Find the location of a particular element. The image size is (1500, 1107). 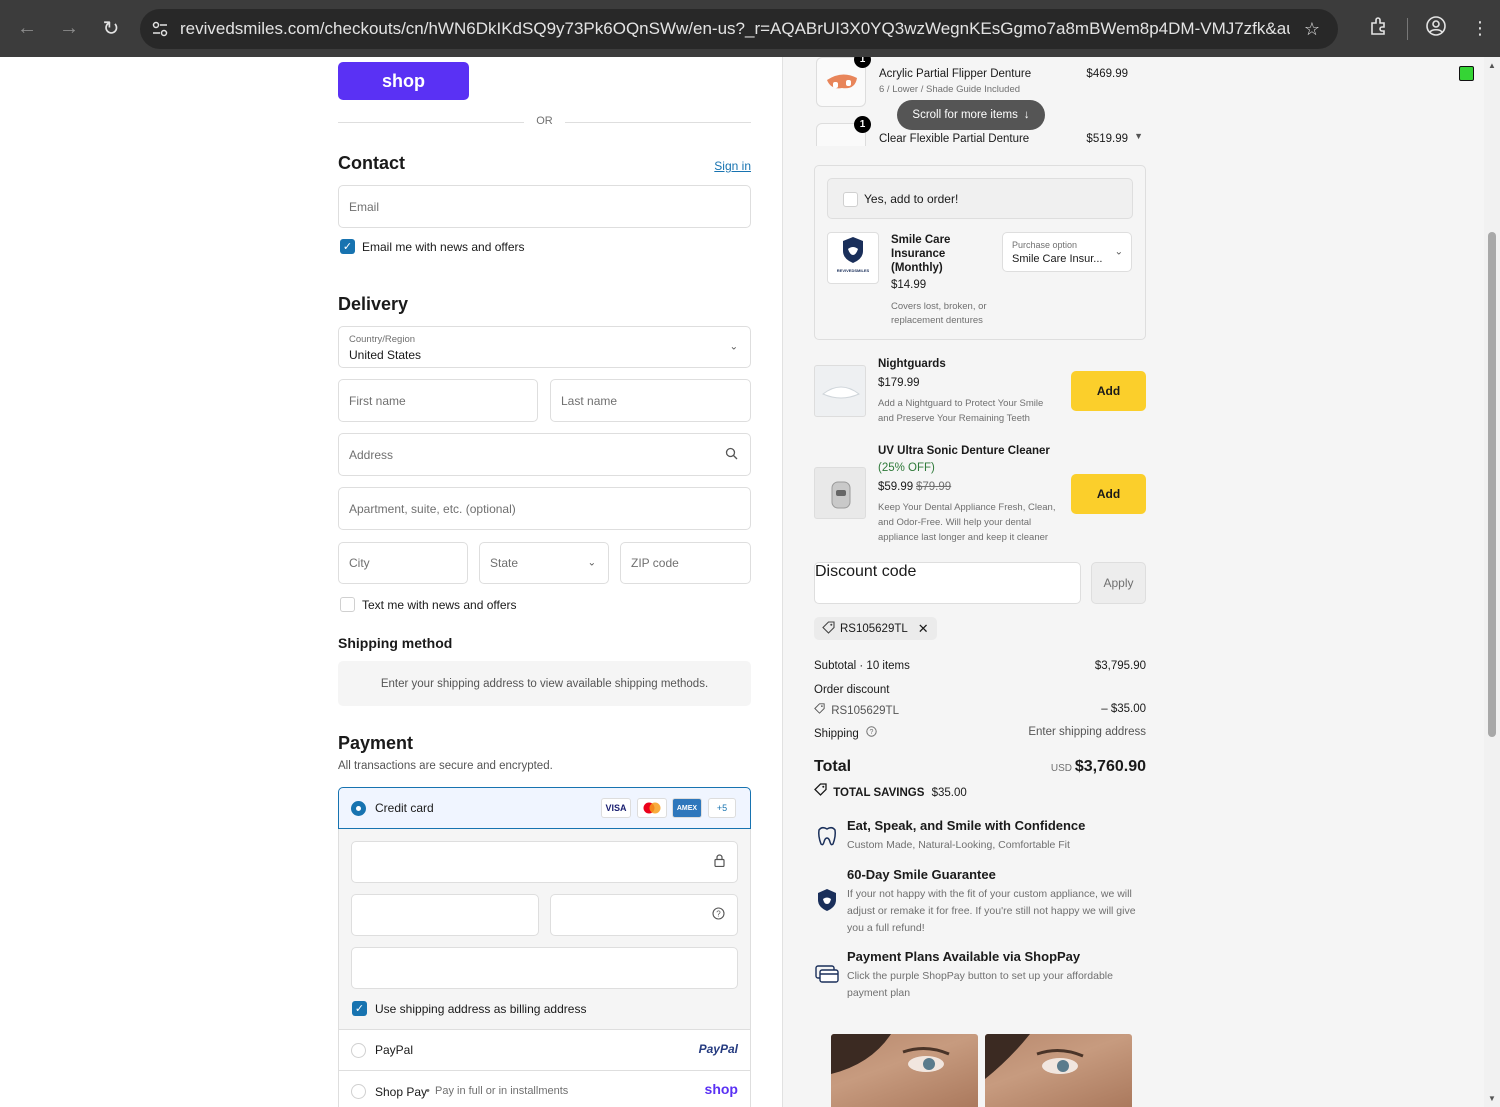

shipping-method-heading: Shipping method is located at coordinates (395, 643).